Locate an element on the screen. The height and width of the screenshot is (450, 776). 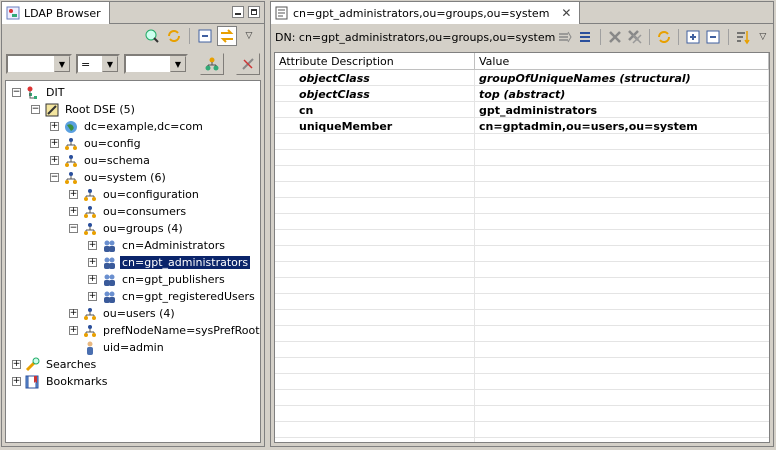
column-header-attribute: Attribute Description is located at coordinates (375, 61).